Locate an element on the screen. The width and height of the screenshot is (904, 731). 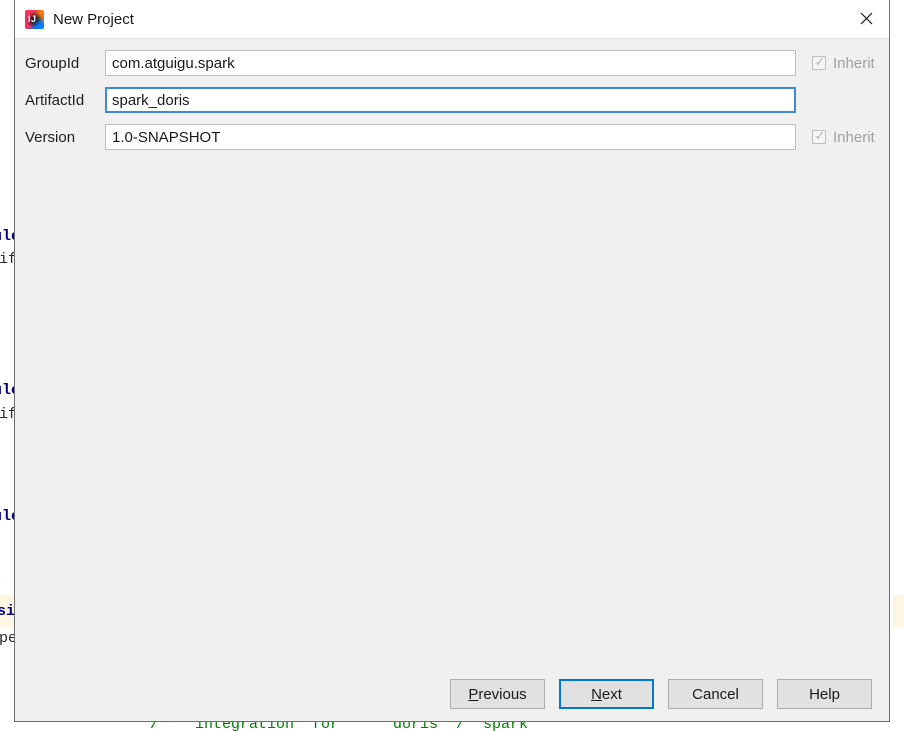
groupid-inherit-group: ✓ Inherit is located at coordinates (843, 63).